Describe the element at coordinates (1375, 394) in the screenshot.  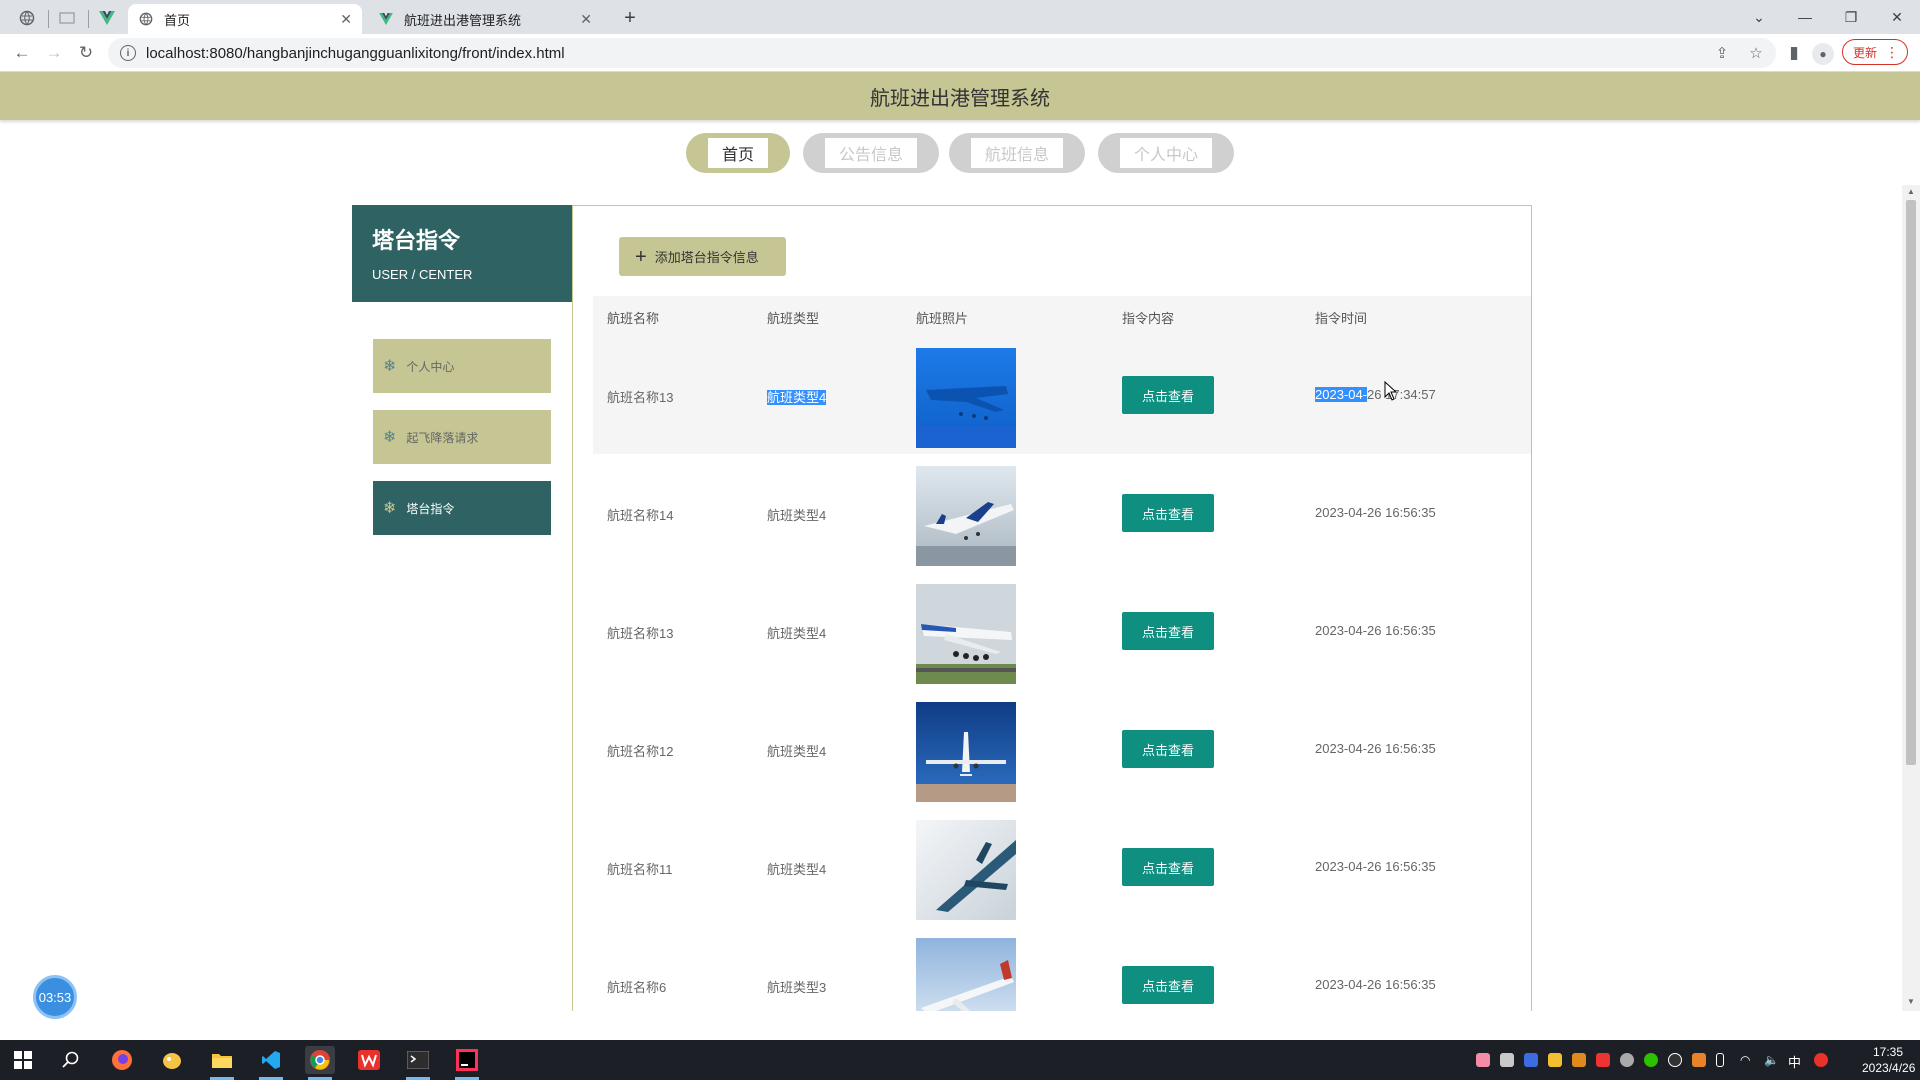
I see `command-time-cell: 2023-04-26 17:34:57` at that location.